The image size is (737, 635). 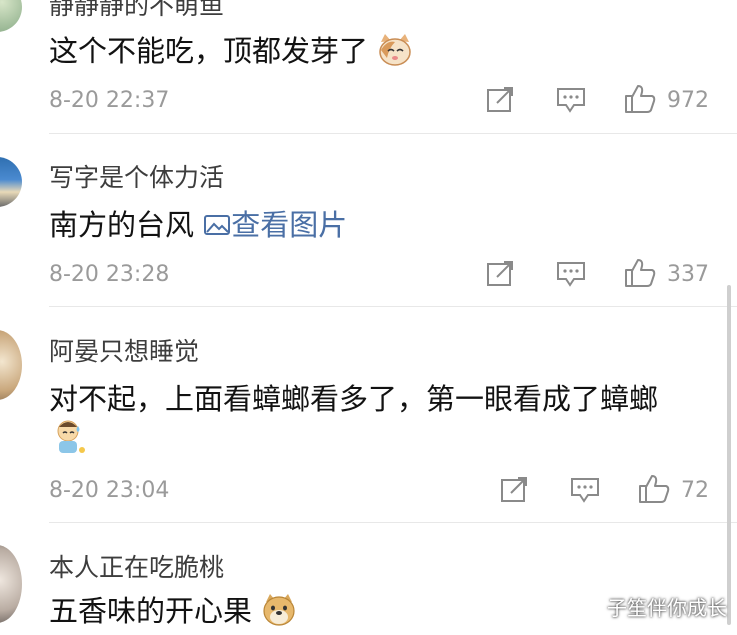 What do you see at coordinates (109, 490) in the screenshot?
I see `comment-time: 8-20 23:04` at bounding box center [109, 490].